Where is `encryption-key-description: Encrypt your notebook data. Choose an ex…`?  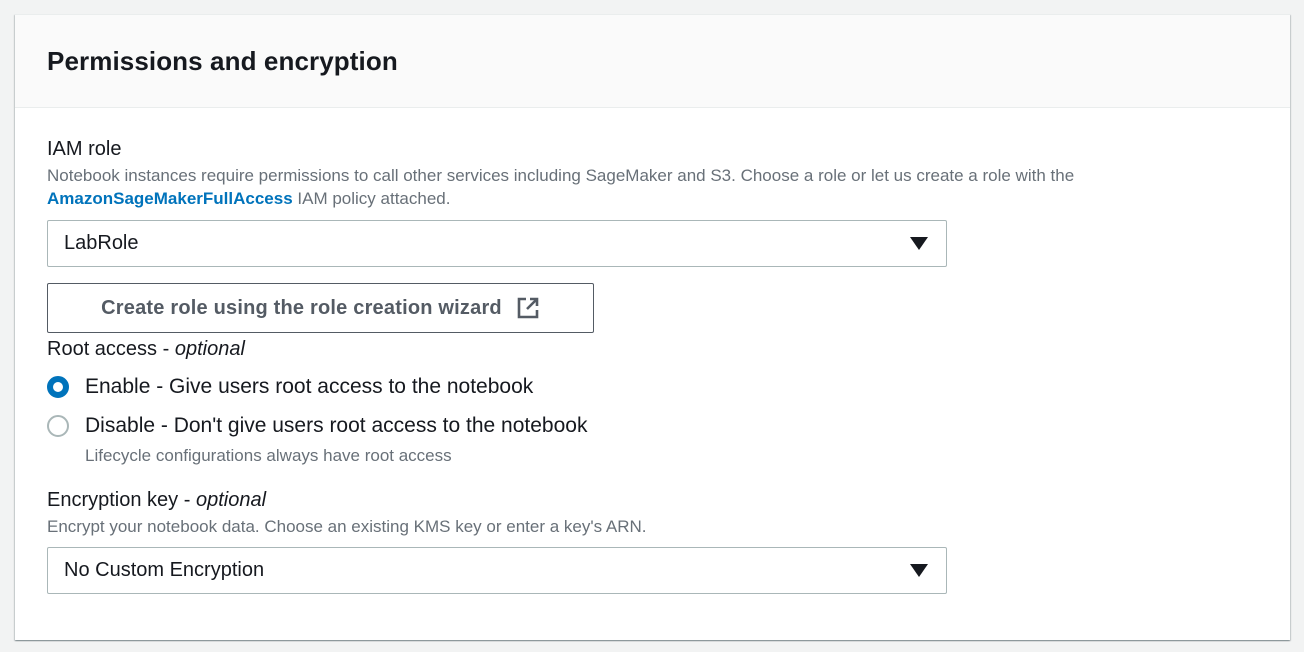
encryption-key-description: Encrypt your notebook data. Choose an ex… is located at coordinates (347, 526).